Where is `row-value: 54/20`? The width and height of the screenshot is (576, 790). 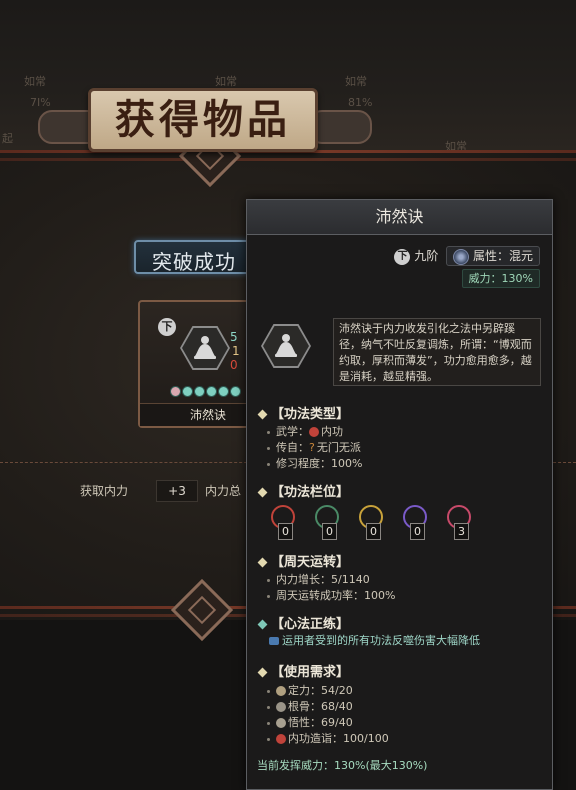
row-value: 54/20 is located at coordinates (337, 690).